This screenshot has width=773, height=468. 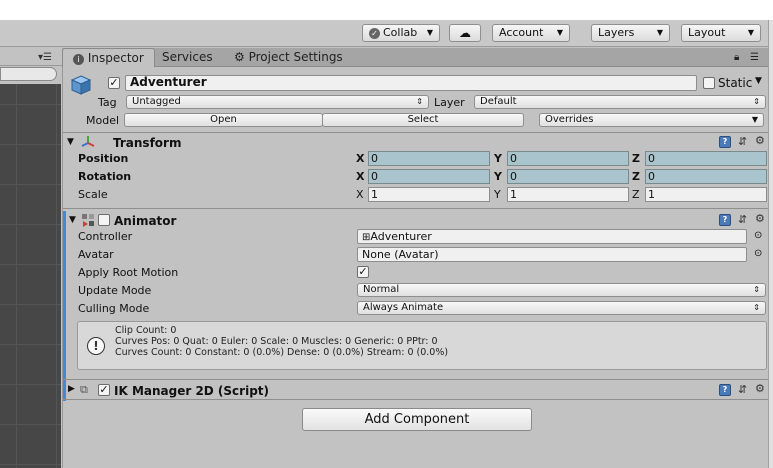 What do you see at coordinates (552, 236) in the screenshot?
I see `controller-field: ⊞Adventurer` at bounding box center [552, 236].